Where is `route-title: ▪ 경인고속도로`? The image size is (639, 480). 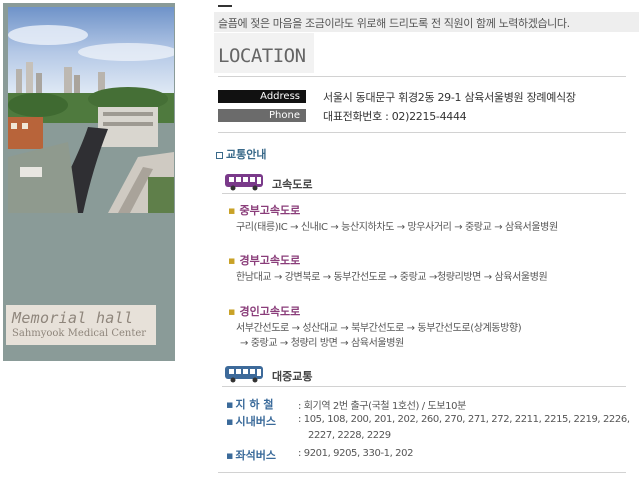
route-title: ▪ 경인고속도로 is located at coordinates (264, 311).